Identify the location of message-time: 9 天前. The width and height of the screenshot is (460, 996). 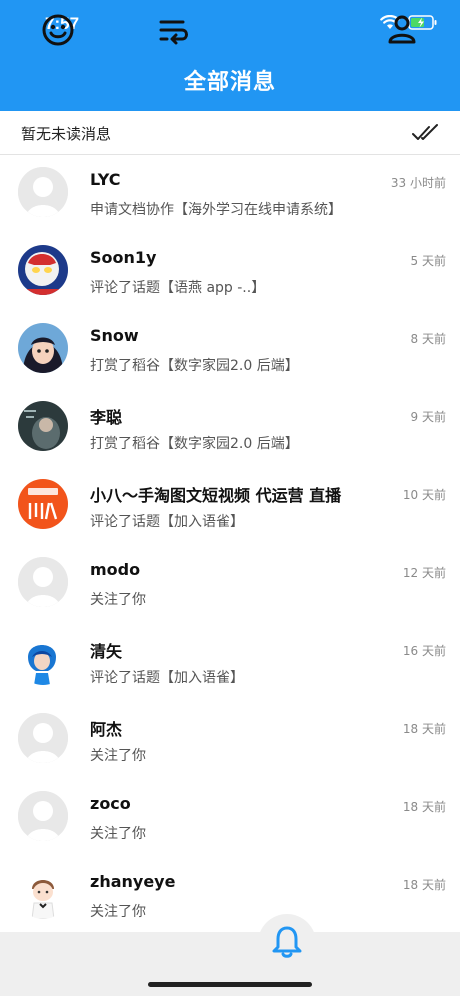
(428, 417).